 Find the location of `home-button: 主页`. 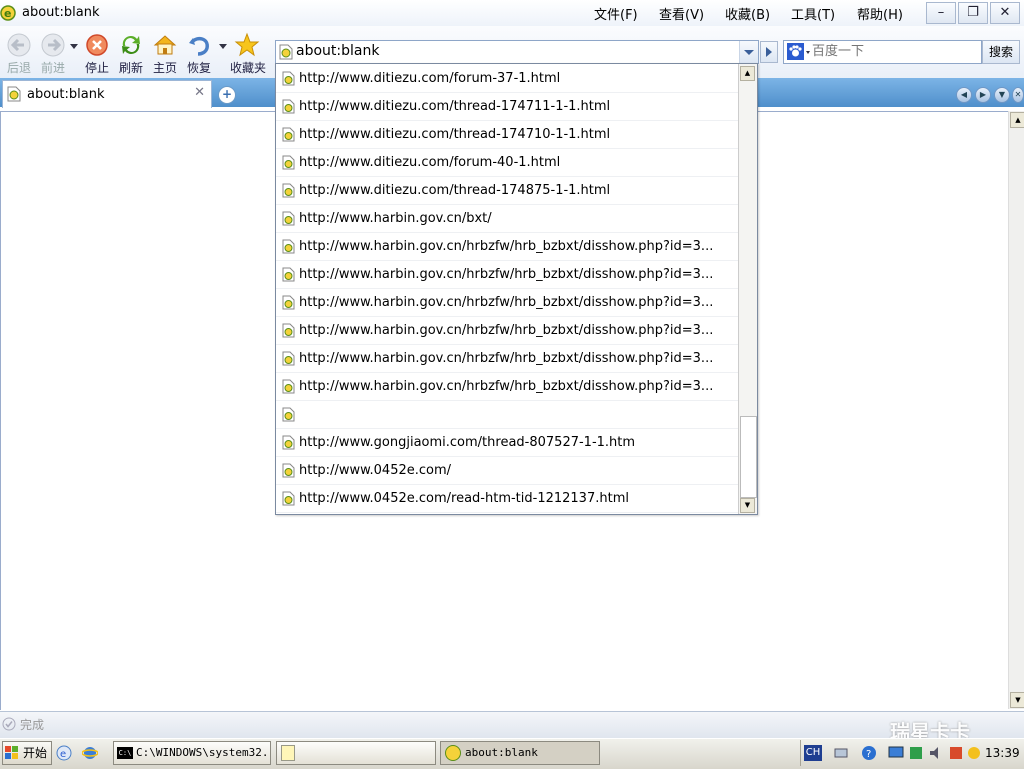

home-button: 主页 is located at coordinates (165, 54).